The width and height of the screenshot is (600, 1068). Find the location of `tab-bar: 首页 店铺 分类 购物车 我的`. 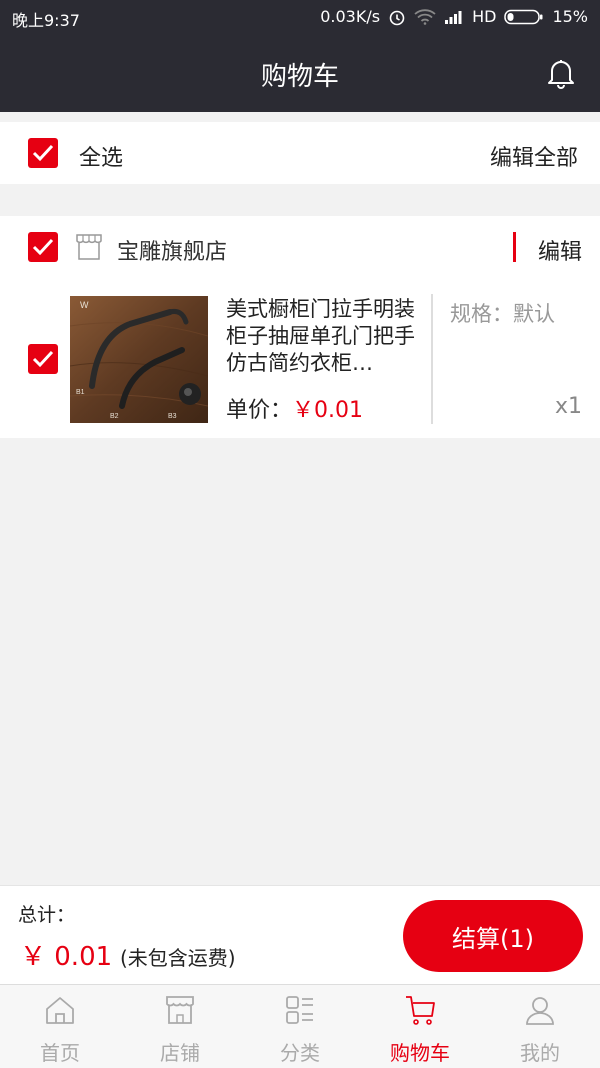

tab-bar: 首页 店铺 分类 购物车 我的 is located at coordinates (300, 1026).